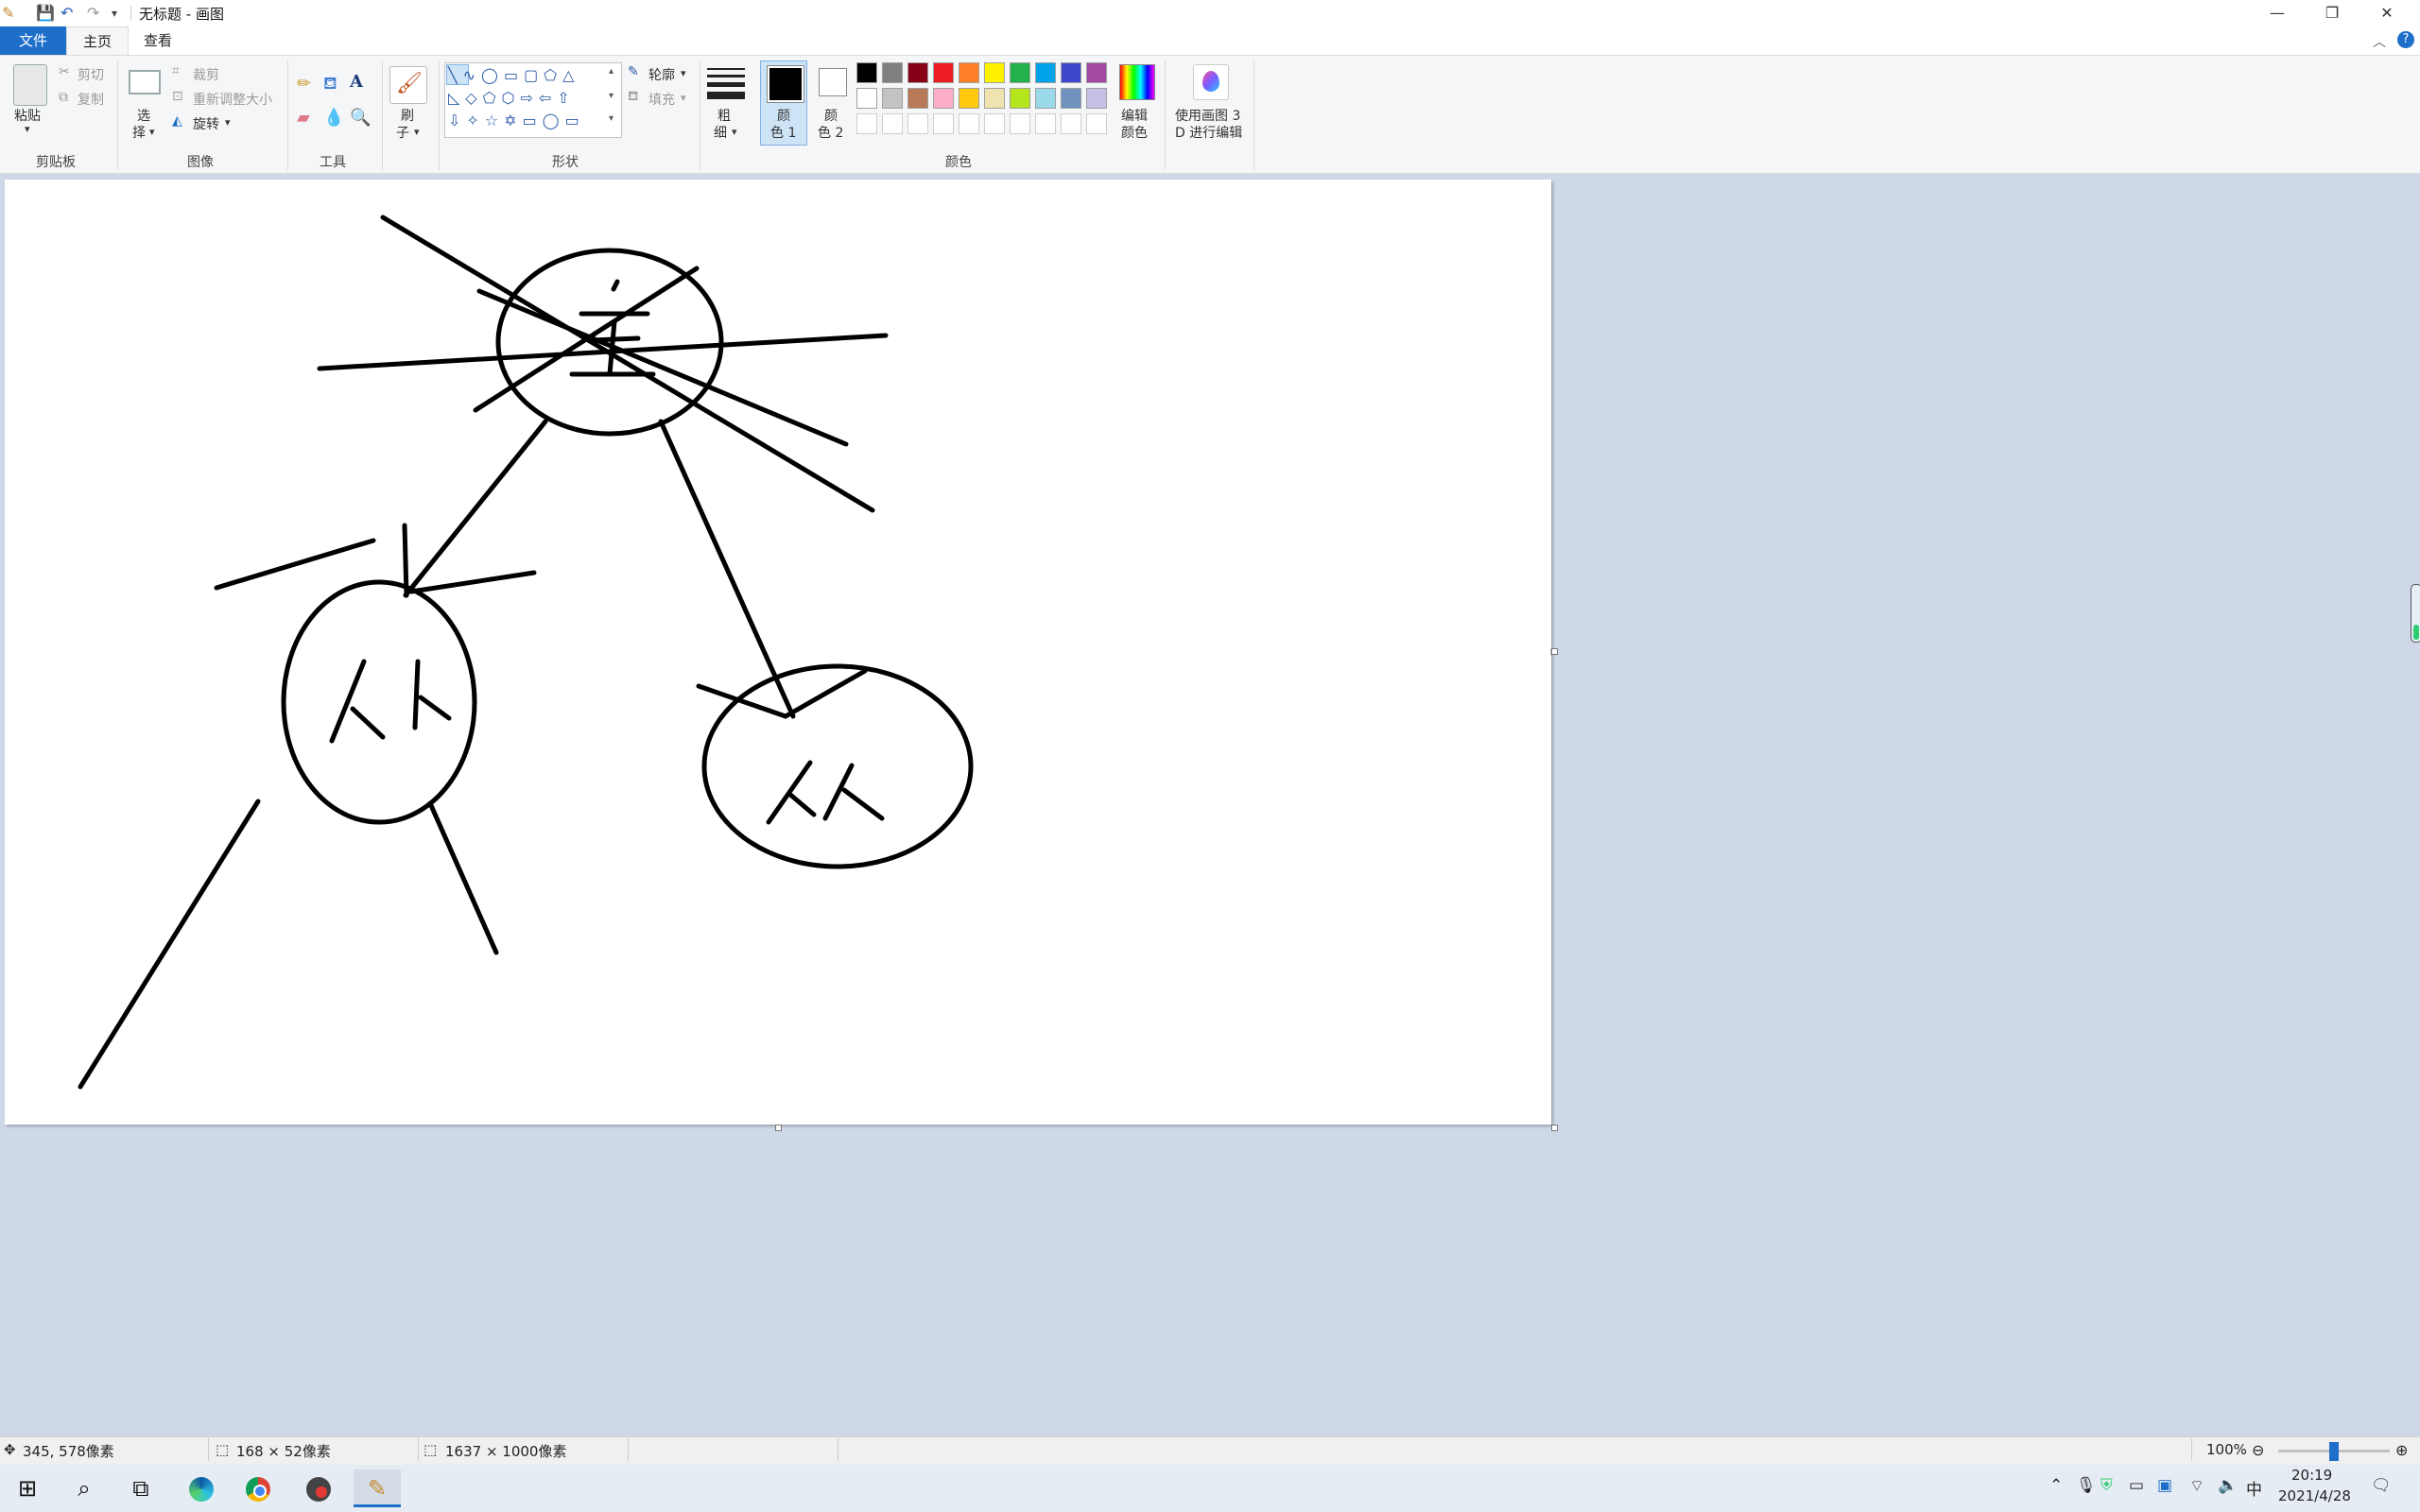 The width and height of the screenshot is (2420, 1512). Describe the element at coordinates (1207, 115) in the screenshot. I see `paint3d-button: 使用画图 3` at that location.